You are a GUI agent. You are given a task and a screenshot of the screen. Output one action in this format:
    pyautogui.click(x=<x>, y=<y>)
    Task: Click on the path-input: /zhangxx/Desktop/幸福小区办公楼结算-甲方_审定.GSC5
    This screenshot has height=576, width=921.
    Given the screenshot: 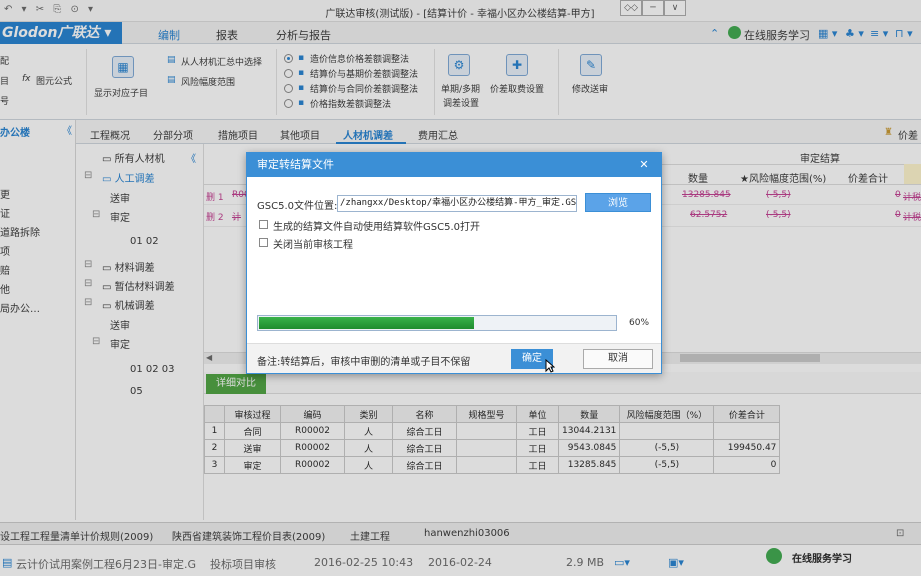 What is the action you would take?
    pyautogui.click(x=457, y=203)
    